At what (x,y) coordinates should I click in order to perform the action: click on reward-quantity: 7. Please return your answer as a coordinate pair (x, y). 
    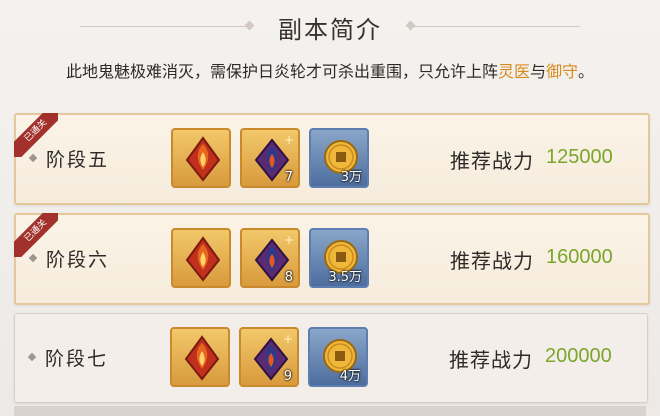
    Looking at the image, I should click on (288, 177).